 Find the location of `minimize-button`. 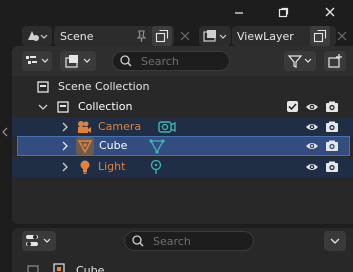

minimize-button is located at coordinates (239, 12).